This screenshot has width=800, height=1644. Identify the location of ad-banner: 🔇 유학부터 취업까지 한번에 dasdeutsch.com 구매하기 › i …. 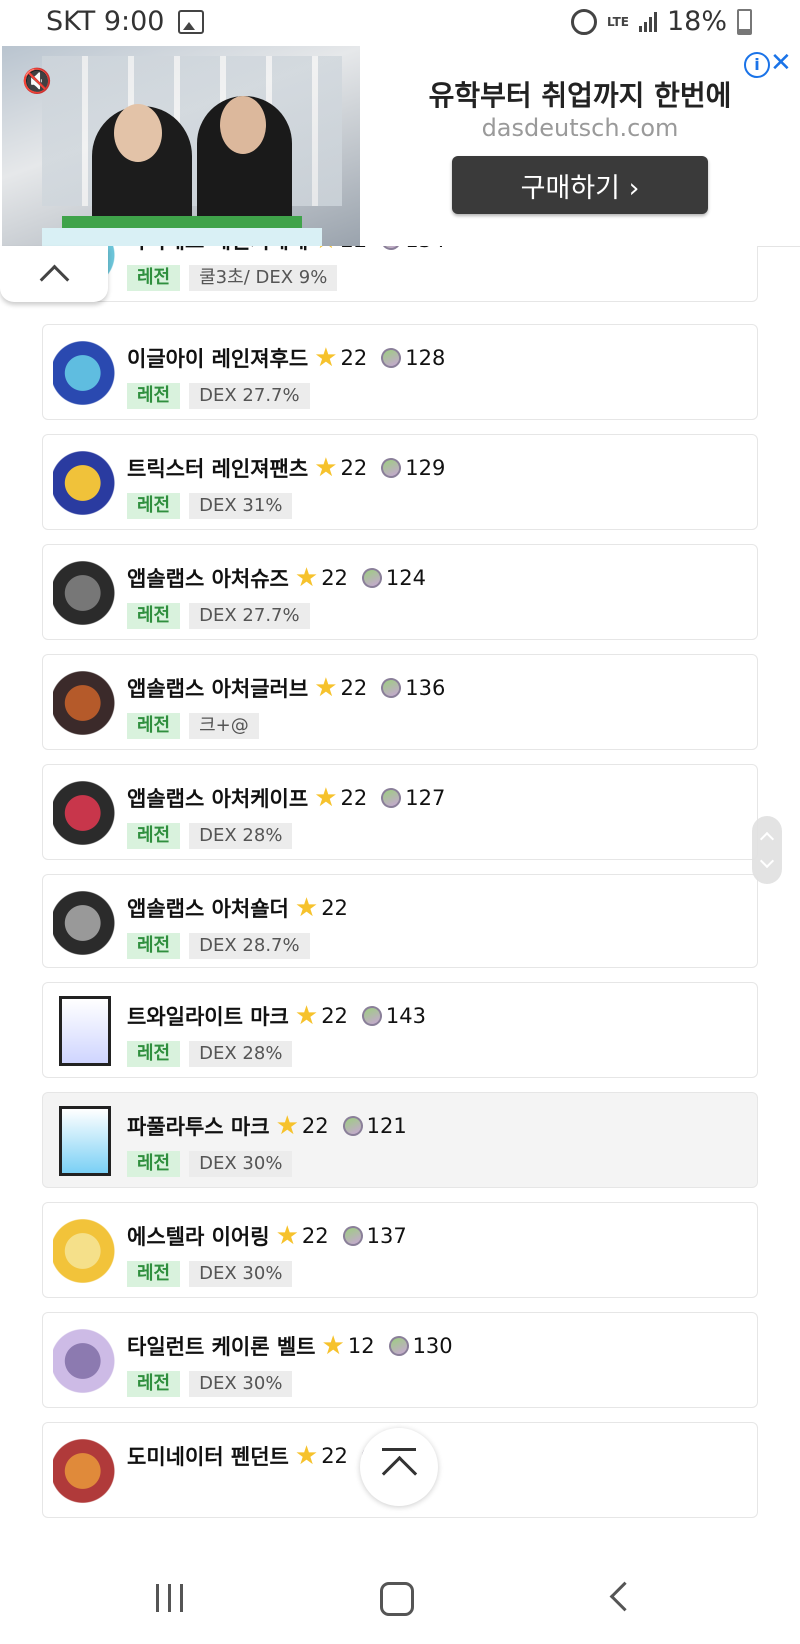
(400, 146).